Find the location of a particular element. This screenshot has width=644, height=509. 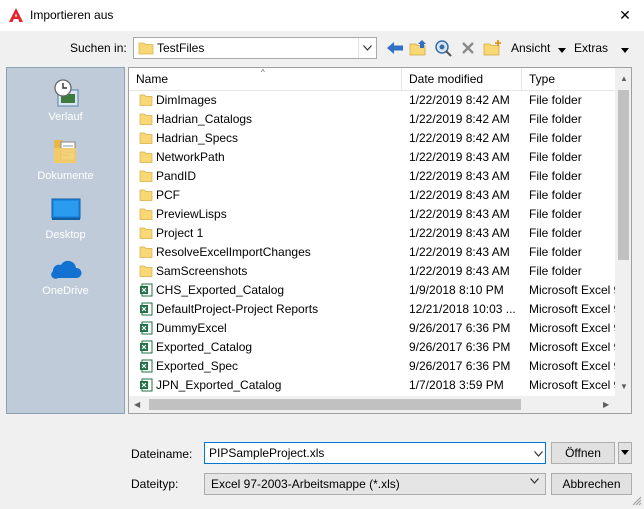

open-button: Öffnen is located at coordinates (583, 453).